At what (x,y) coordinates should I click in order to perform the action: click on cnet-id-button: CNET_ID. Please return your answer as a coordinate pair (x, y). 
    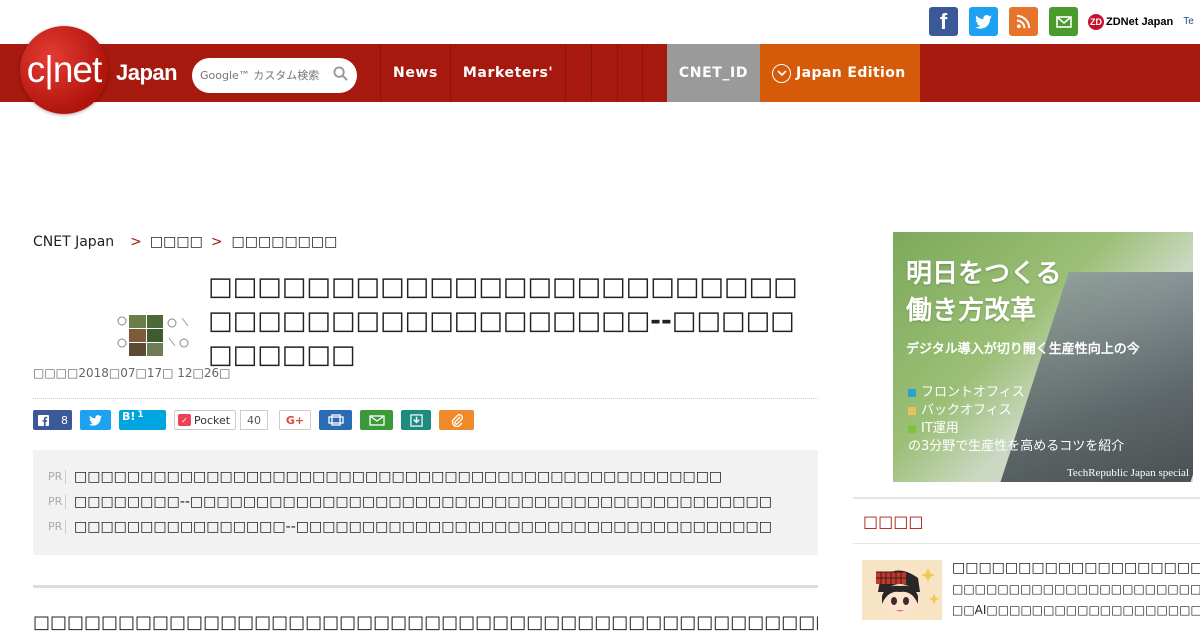
    Looking at the image, I should click on (713, 73).